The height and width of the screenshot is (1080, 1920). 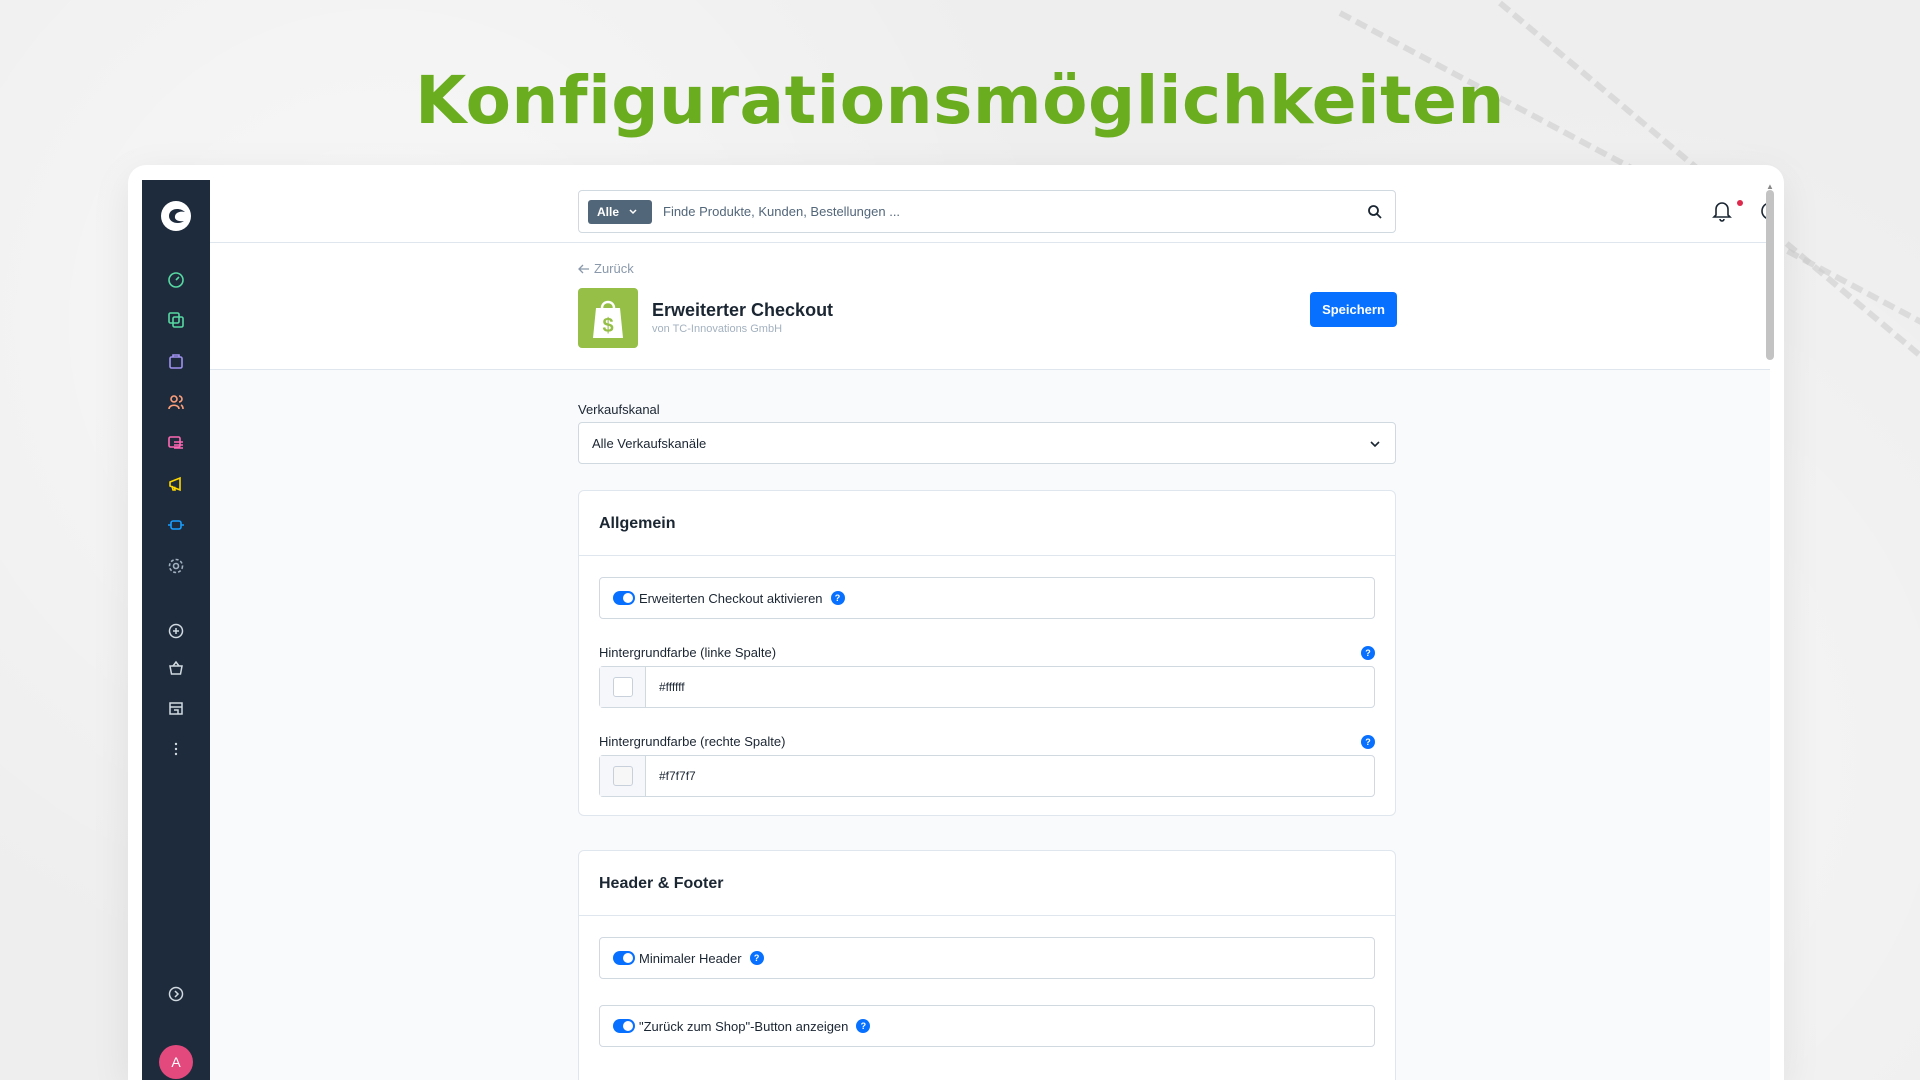 What do you see at coordinates (176, 668) in the screenshot?
I see `basket-icon` at bounding box center [176, 668].